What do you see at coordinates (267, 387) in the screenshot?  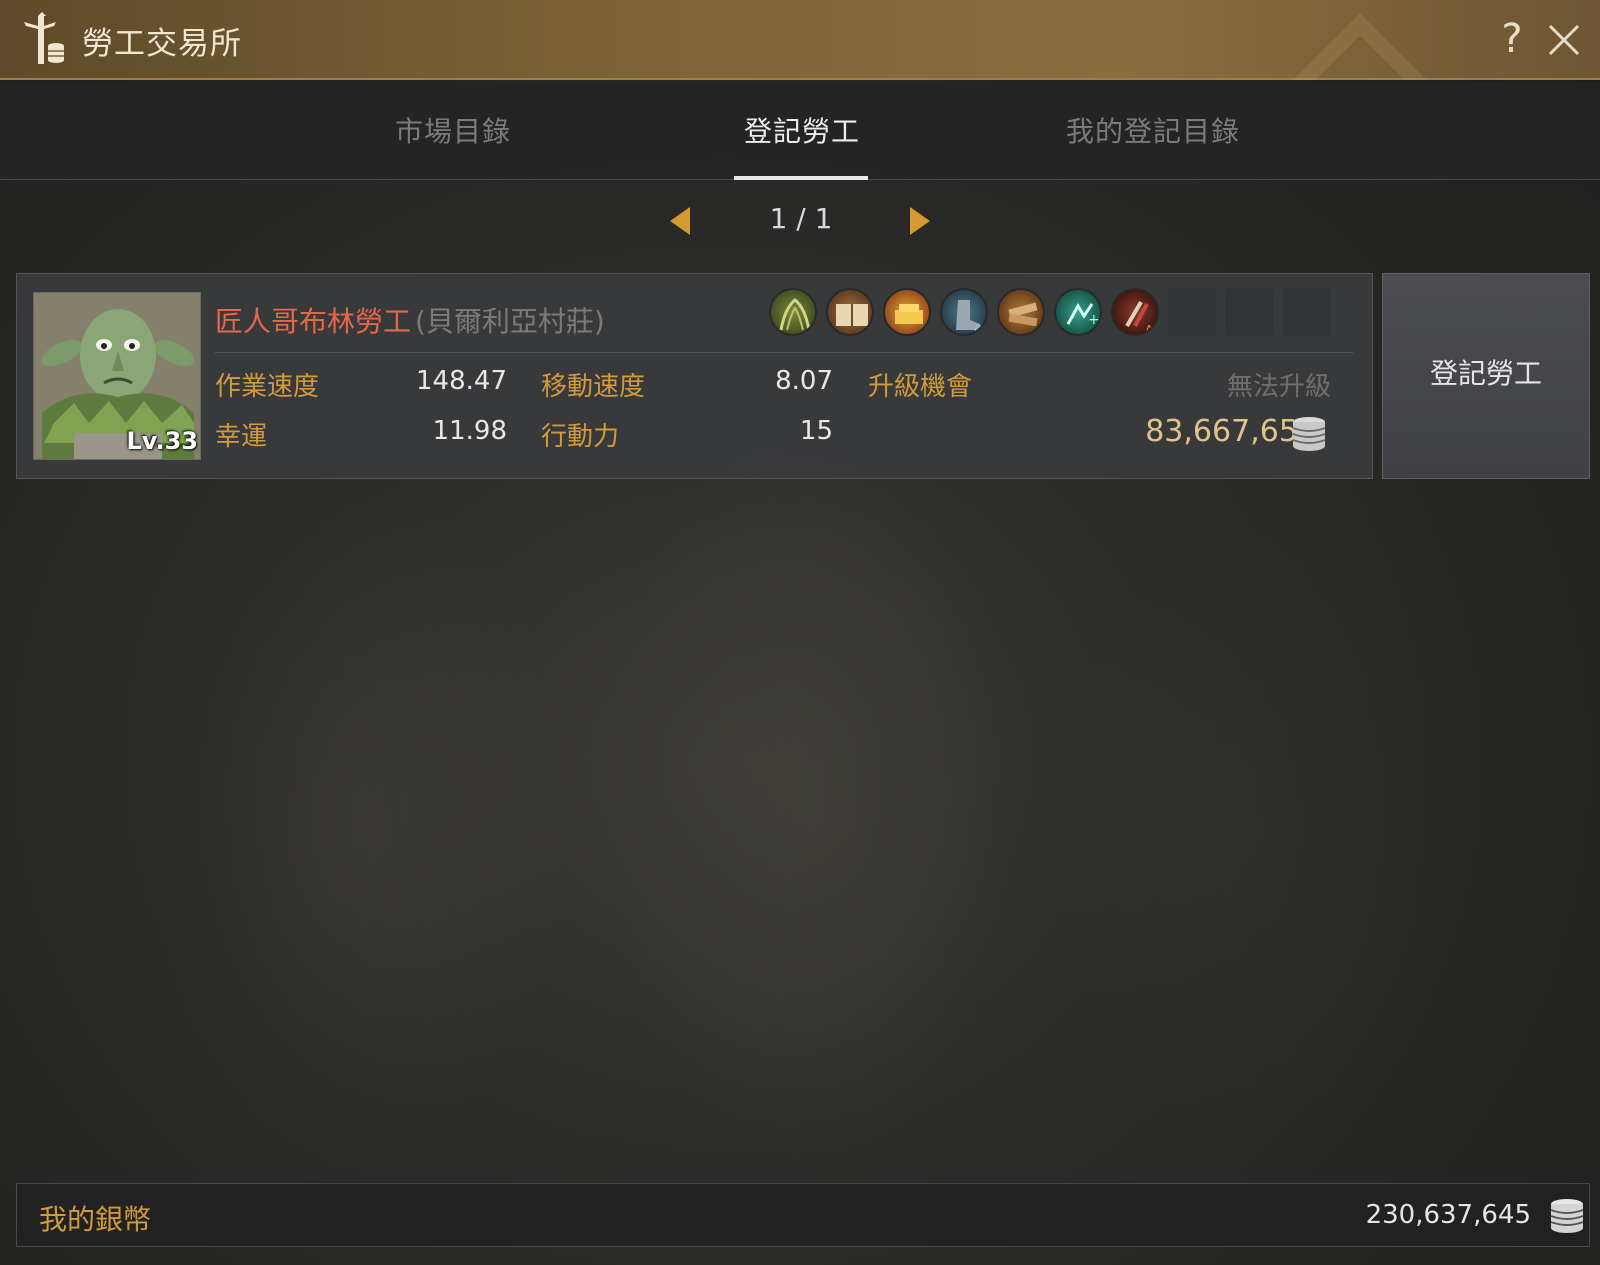 I see `work-speed-label: 作業速度` at bounding box center [267, 387].